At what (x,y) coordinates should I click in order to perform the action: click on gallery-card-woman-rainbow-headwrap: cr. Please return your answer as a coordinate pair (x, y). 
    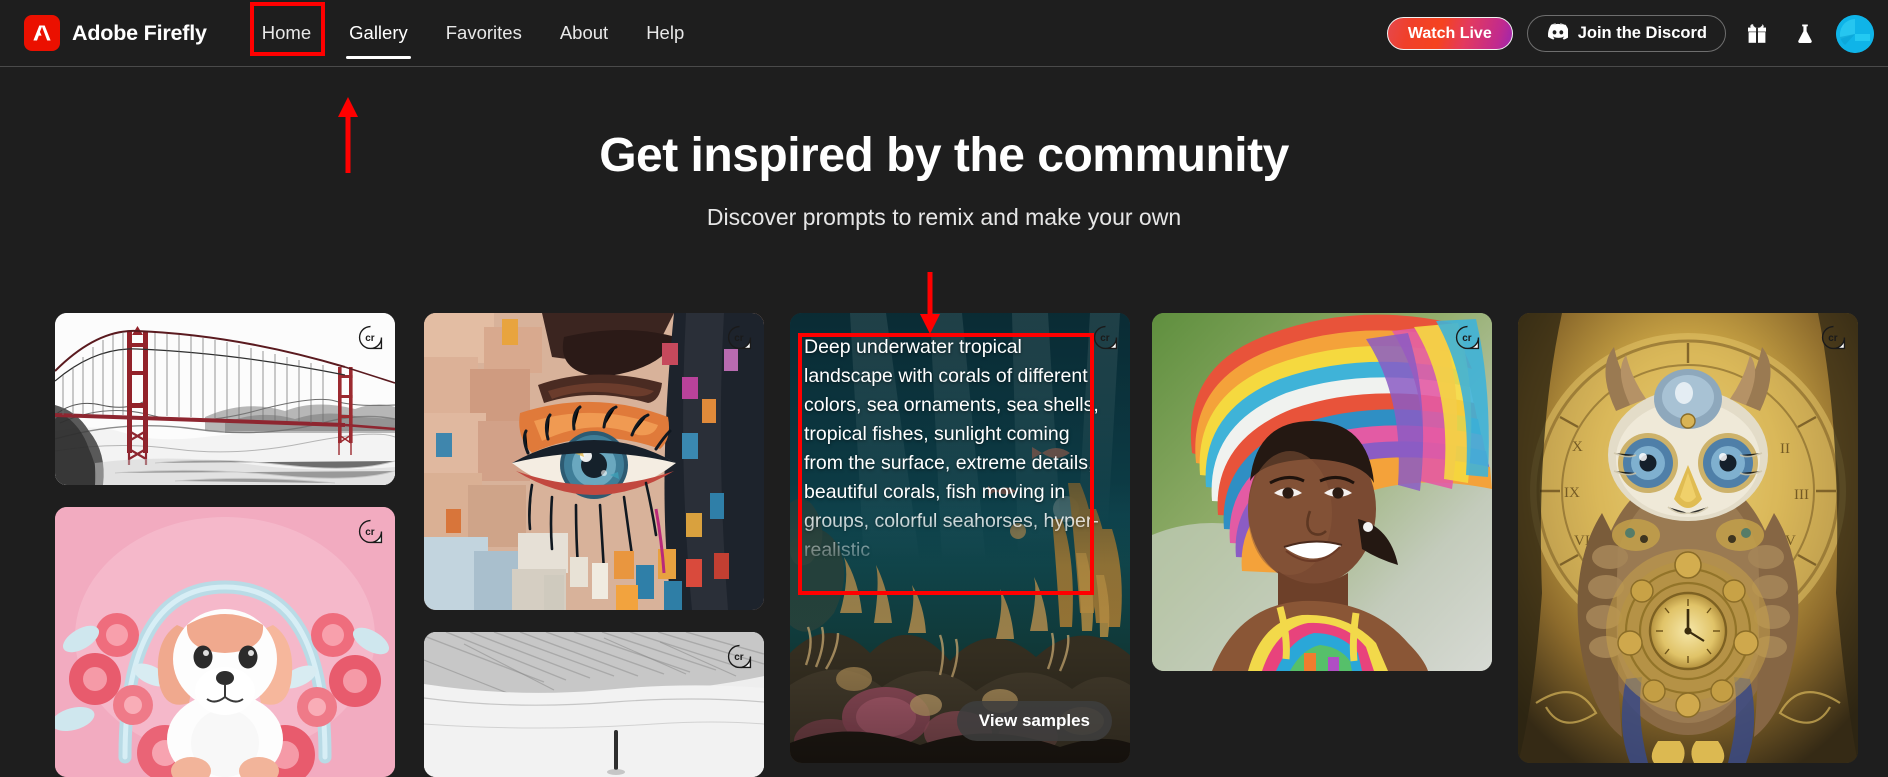
    Looking at the image, I should click on (1322, 492).